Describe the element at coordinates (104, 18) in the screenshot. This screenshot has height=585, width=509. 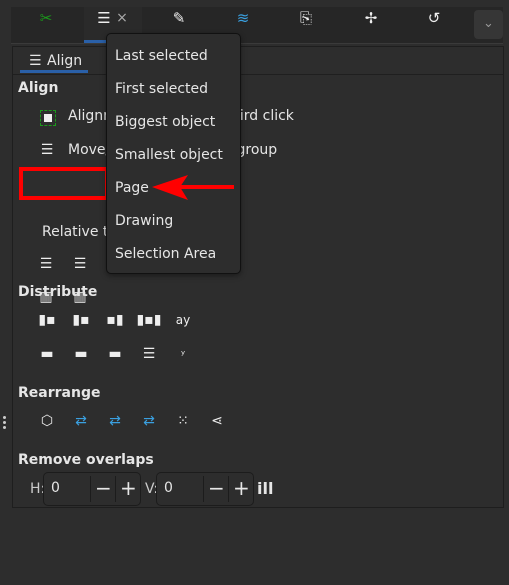
I see `align-distribute-icon: ☰` at that location.